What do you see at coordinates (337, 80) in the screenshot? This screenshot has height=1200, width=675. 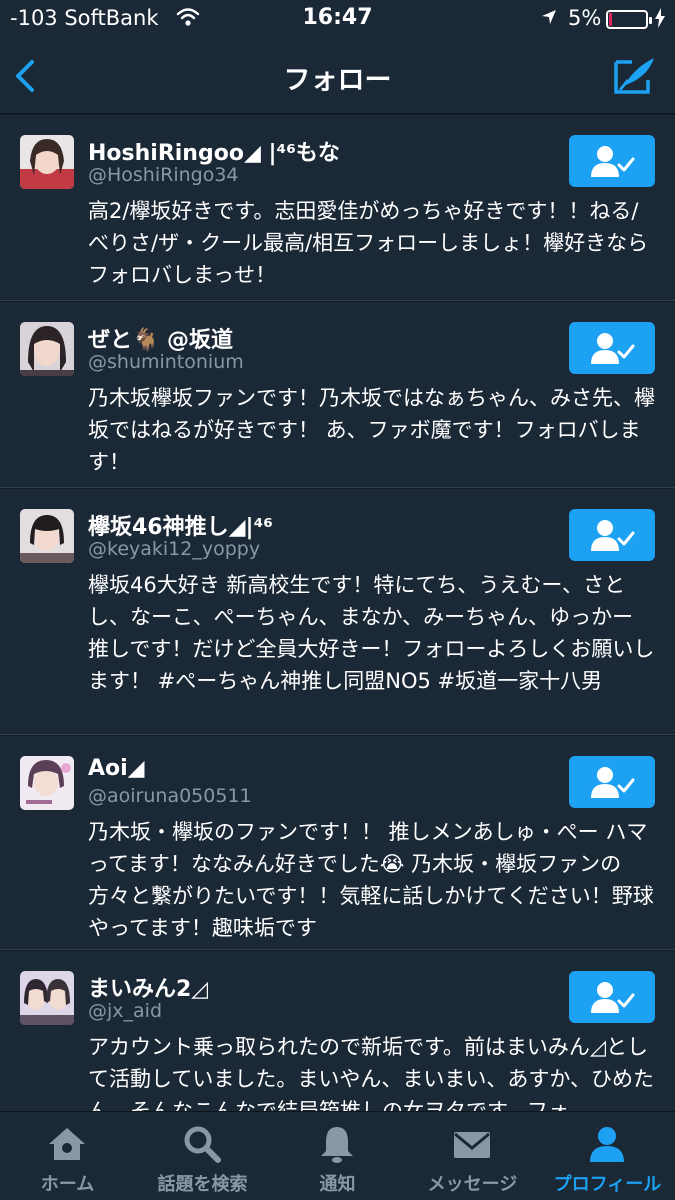 I see `page-title: フォロー` at bounding box center [337, 80].